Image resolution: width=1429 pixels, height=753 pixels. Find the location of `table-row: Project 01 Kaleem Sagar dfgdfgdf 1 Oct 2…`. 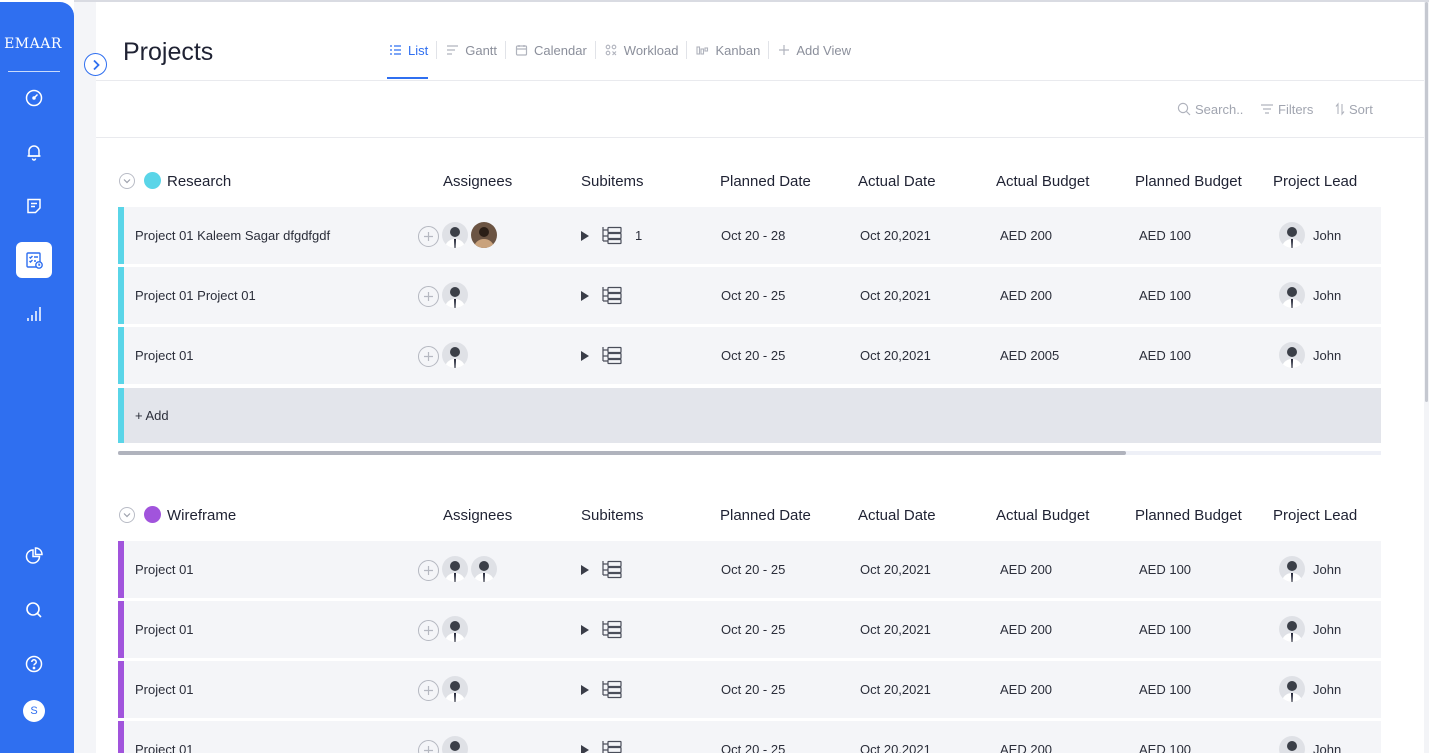

table-row: Project 01 Kaleem Sagar dfgdfgdf 1 Oct 2… is located at coordinates (749, 235).